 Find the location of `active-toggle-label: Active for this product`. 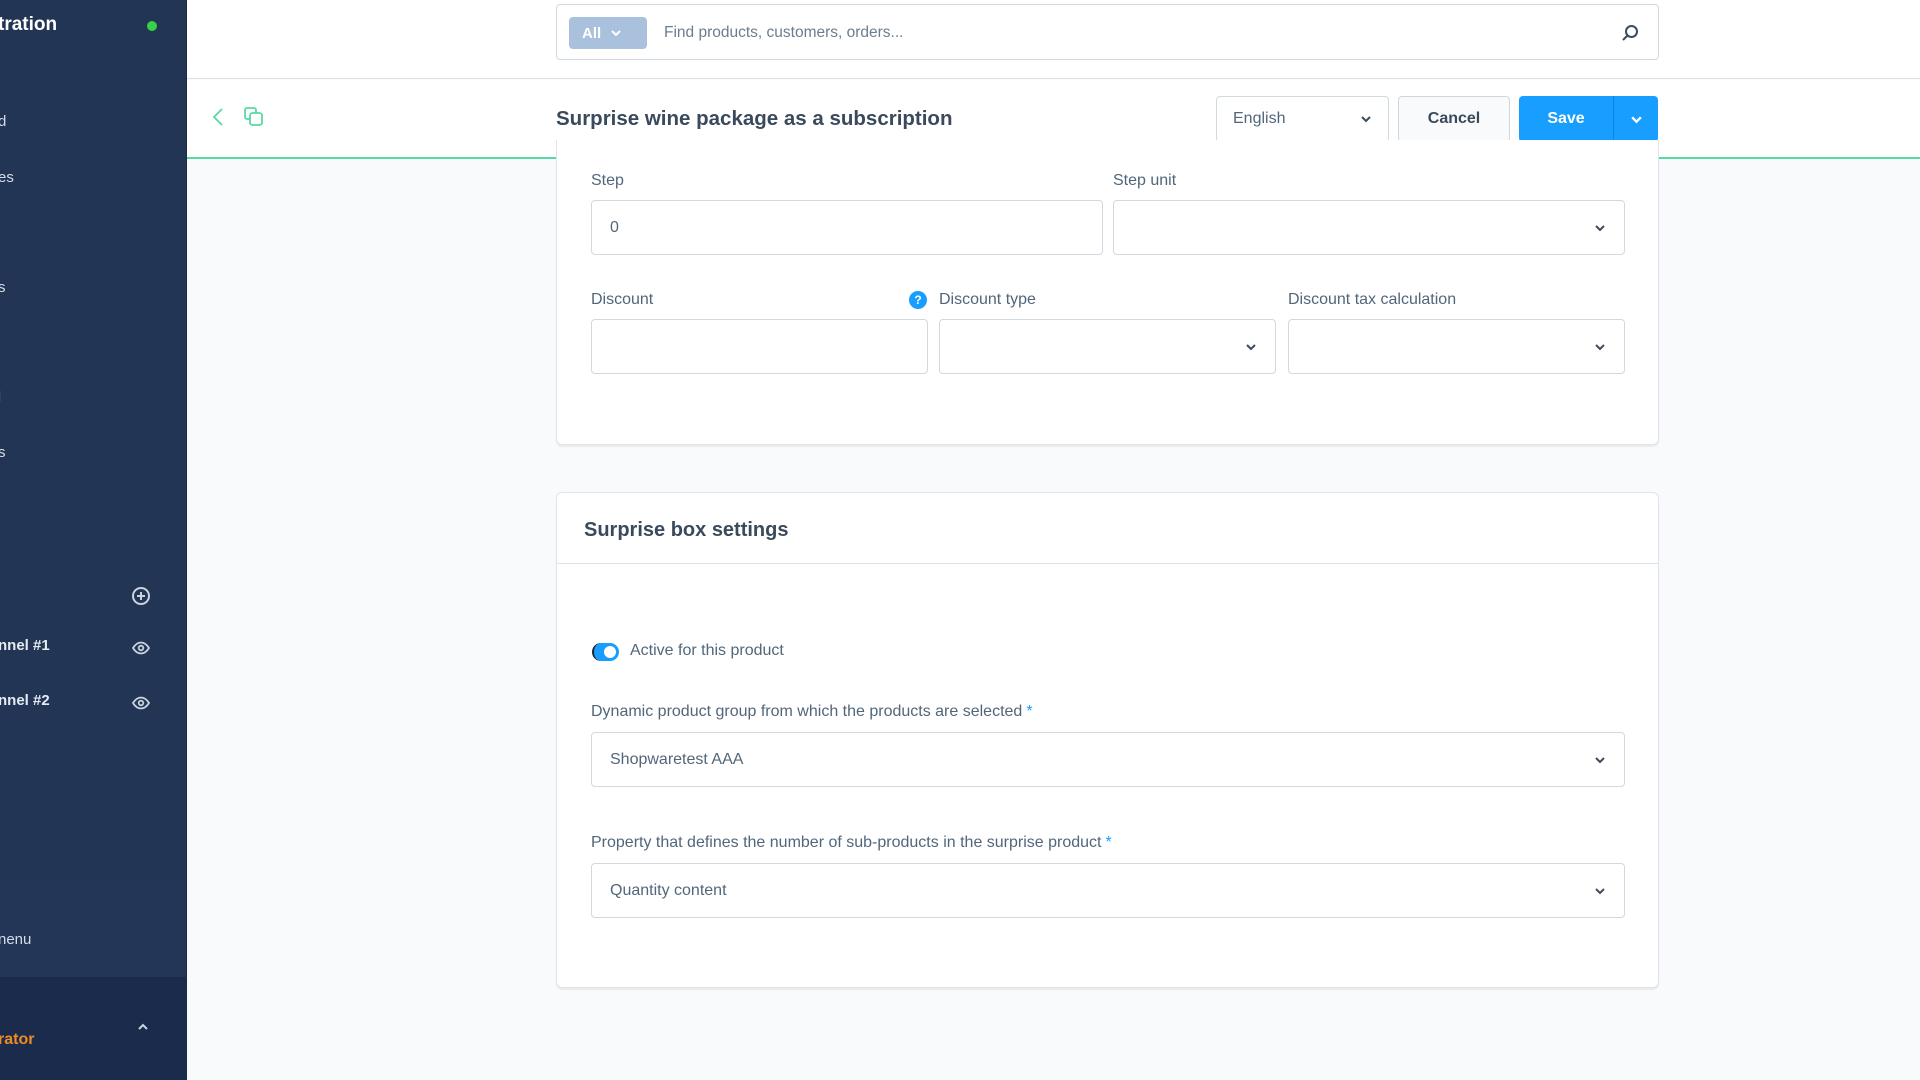

active-toggle-label: Active for this product is located at coordinates (707, 650).